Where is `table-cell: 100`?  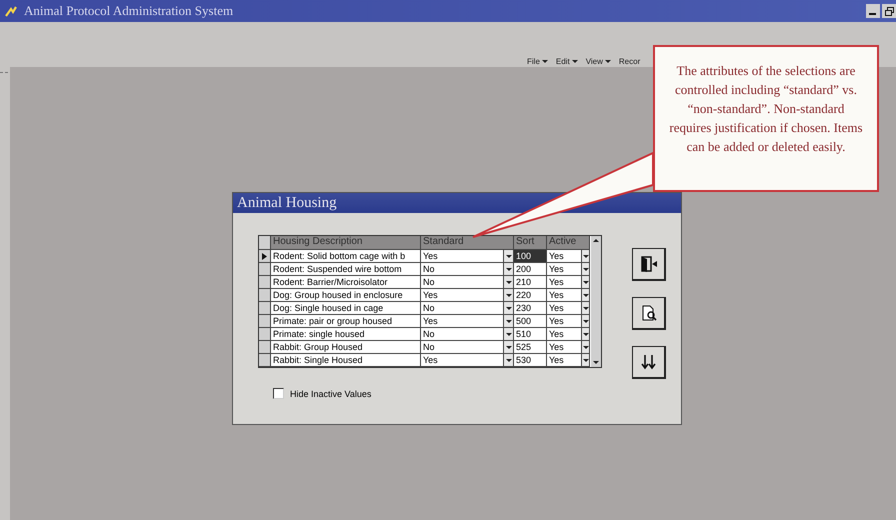
table-cell: 100 is located at coordinates (530, 256).